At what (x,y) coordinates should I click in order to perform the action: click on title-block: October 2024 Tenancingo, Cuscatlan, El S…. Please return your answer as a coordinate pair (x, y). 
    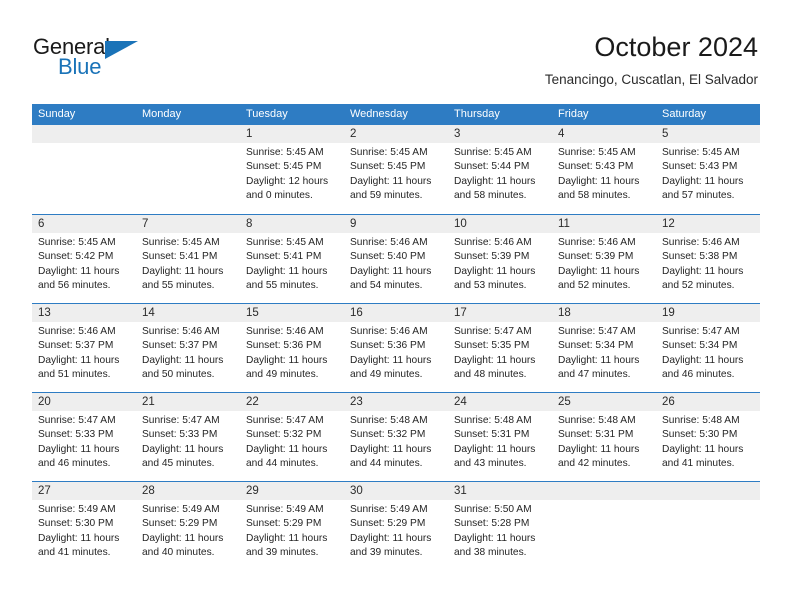
    Looking at the image, I should click on (651, 60).